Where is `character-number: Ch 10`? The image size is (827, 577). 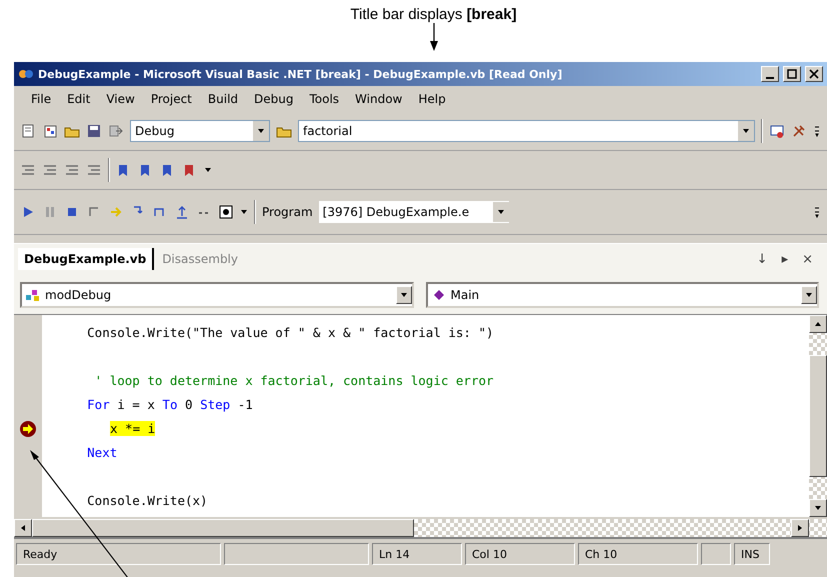 character-number: Ch 10 is located at coordinates (638, 554).